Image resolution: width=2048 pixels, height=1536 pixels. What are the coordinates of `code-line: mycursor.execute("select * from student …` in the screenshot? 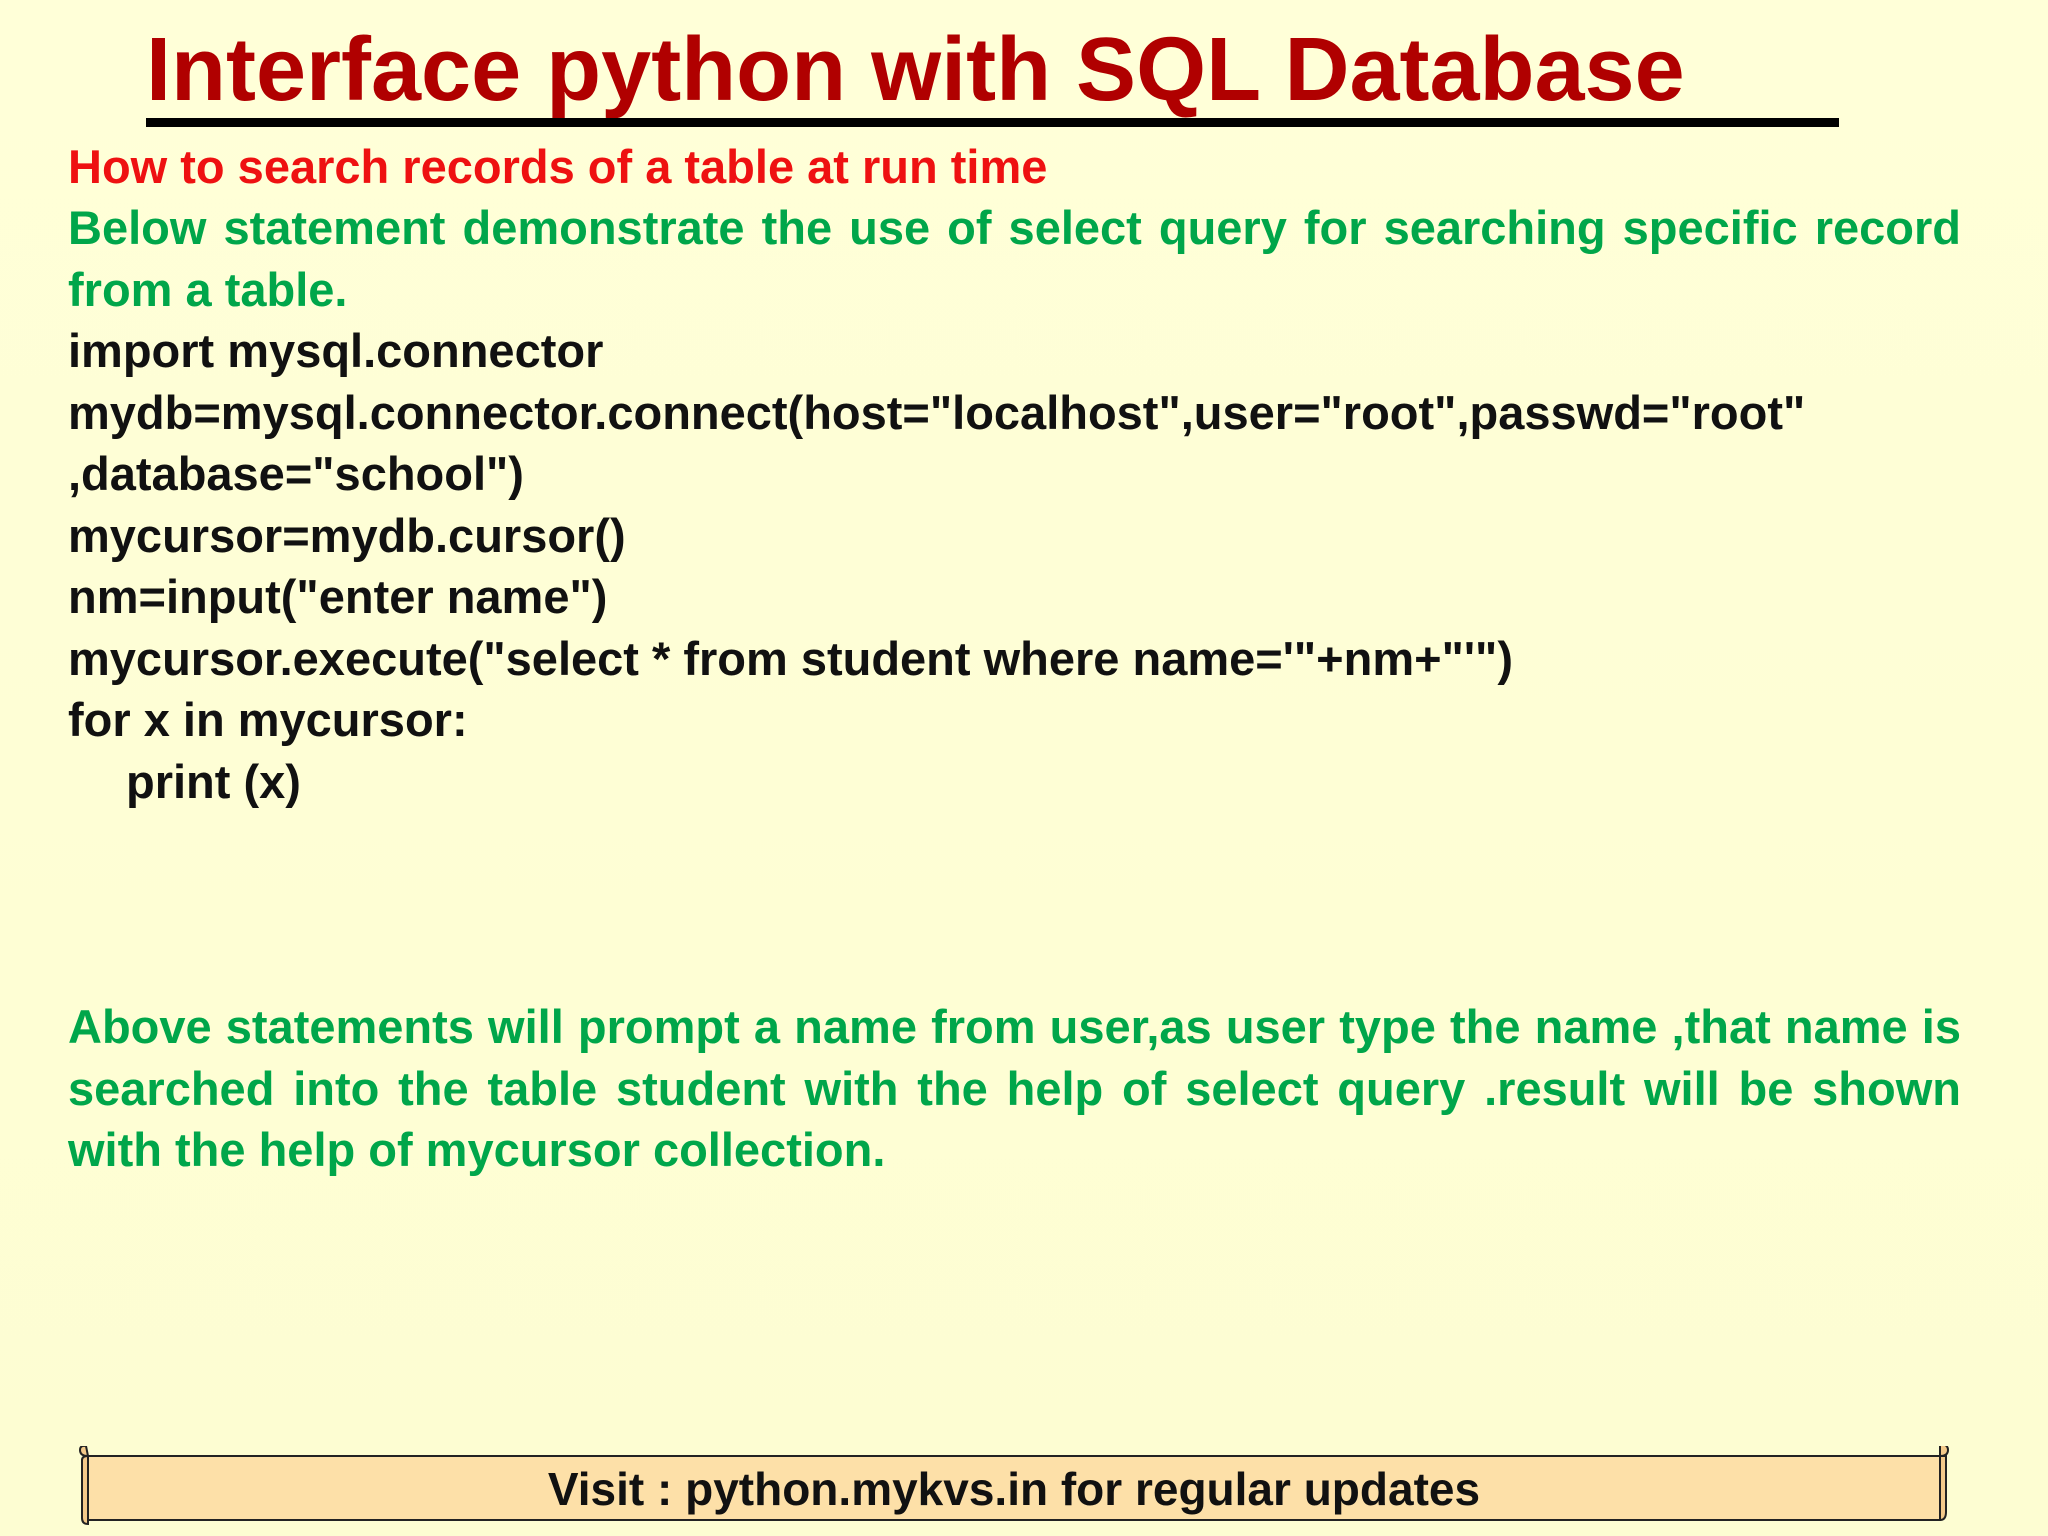 It's located at (790, 658).